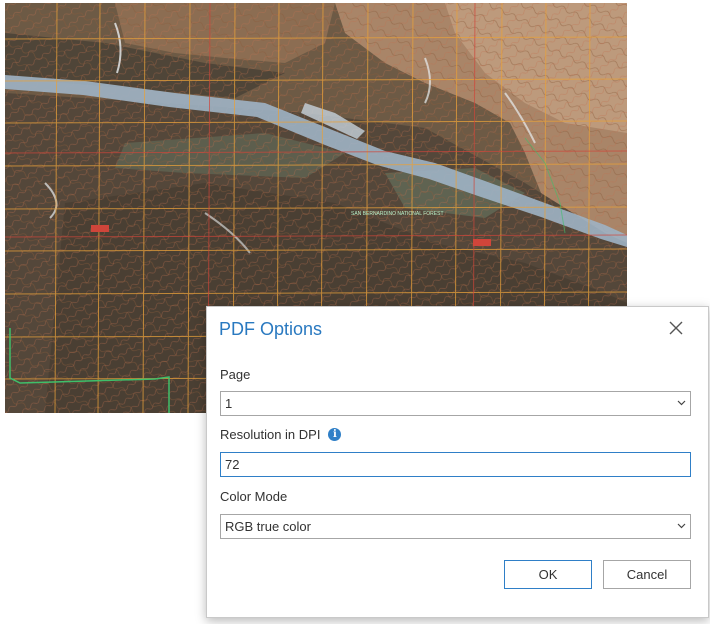  What do you see at coordinates (271, 329) in the screenshot?
I see `dialog-title: PDF Options` at bounding box center [271, 329].